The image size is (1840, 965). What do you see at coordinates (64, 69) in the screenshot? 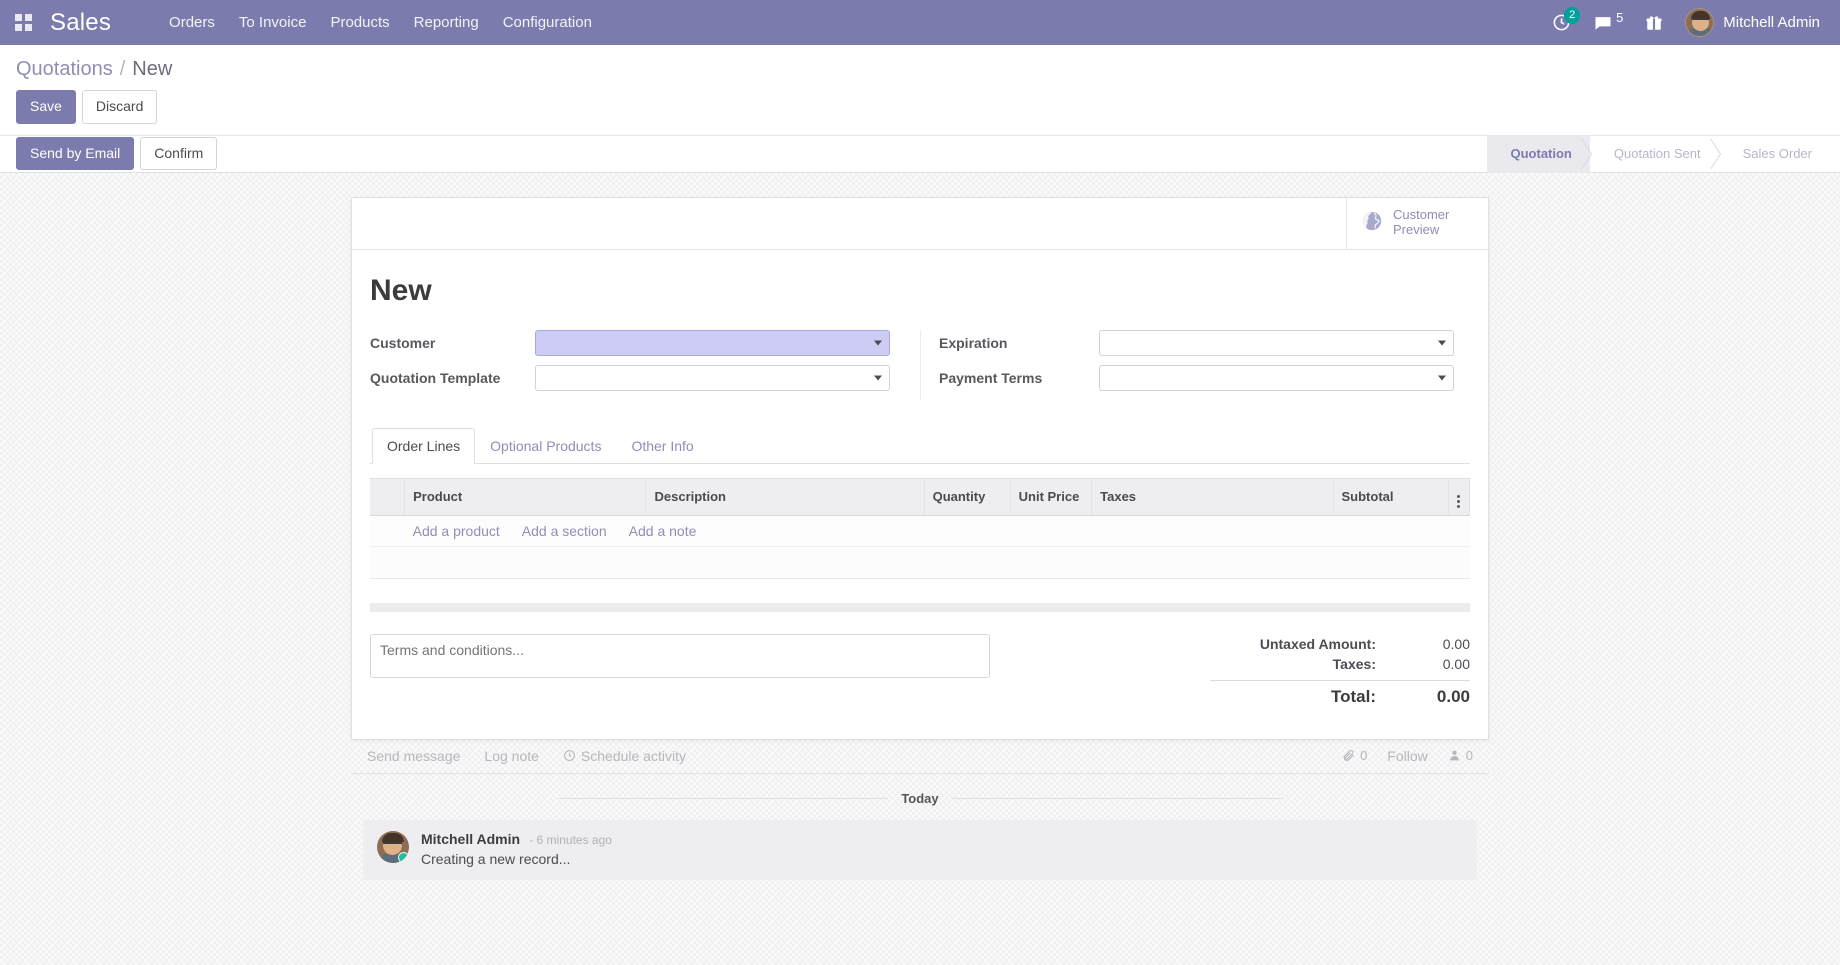
I see `breadcrumb-quotations: Quotations` at bounding box center [64, 69].